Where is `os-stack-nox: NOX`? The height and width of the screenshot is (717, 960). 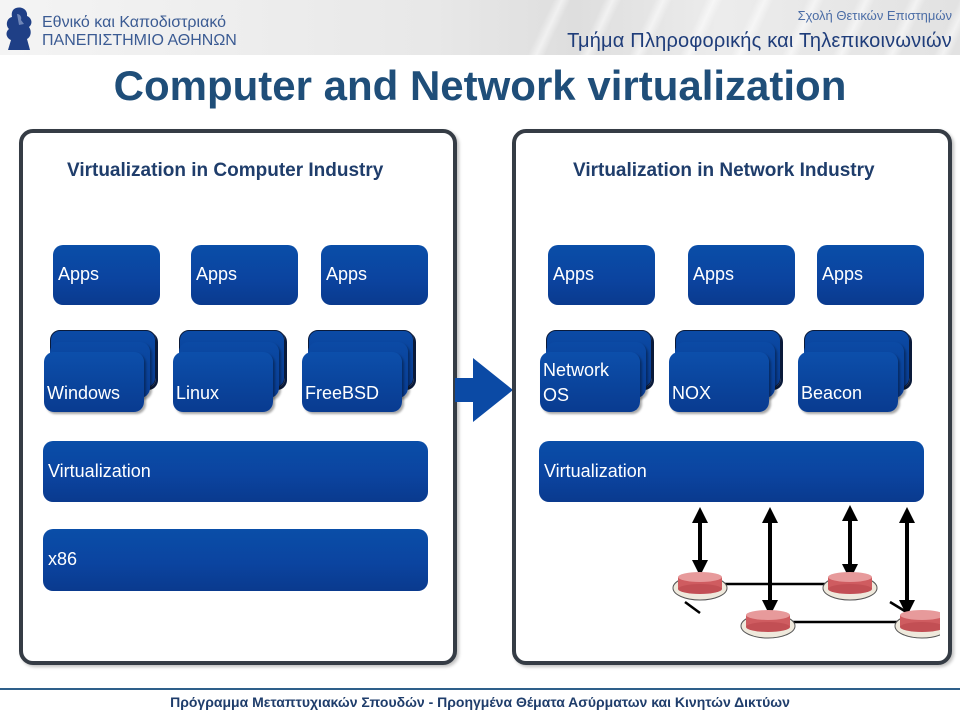
os-stack-nox: NOX is located at coordinates (725, 373).